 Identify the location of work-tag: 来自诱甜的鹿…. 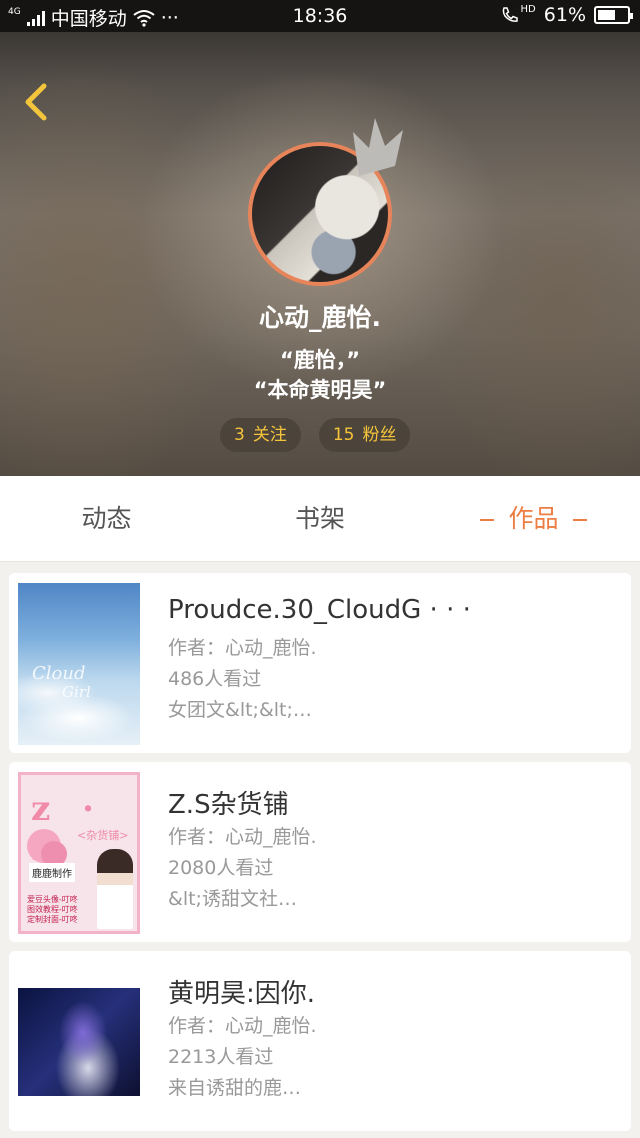
(235, 1088).